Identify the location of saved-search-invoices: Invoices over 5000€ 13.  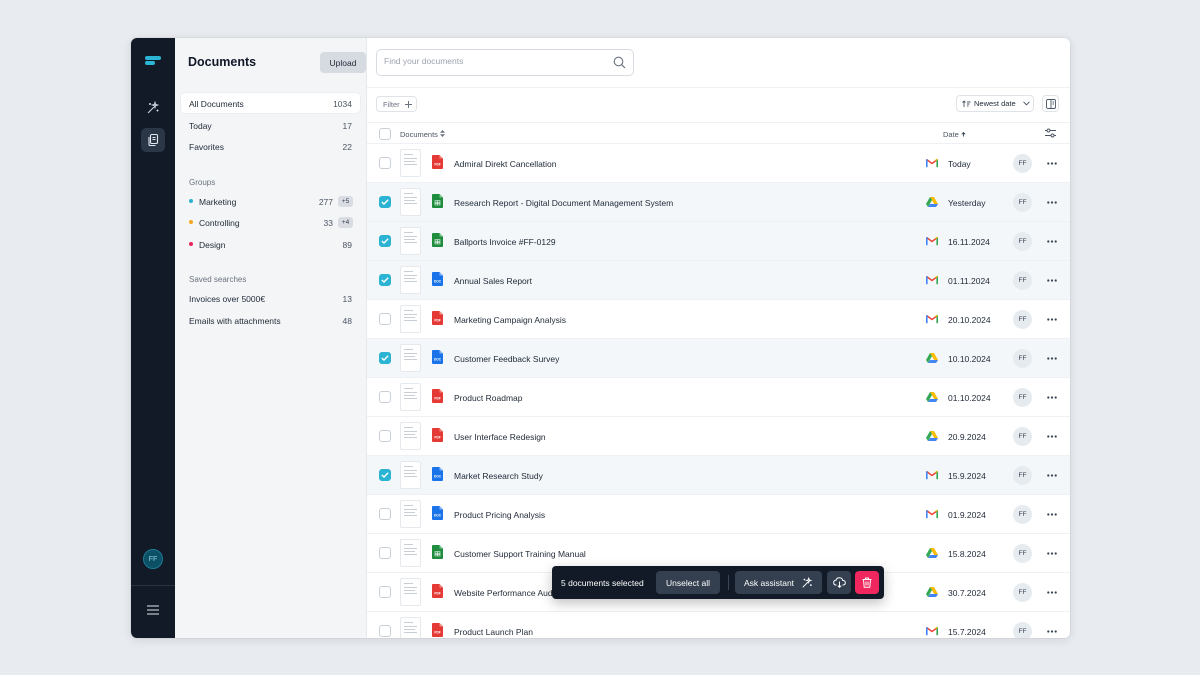
(270, 298).